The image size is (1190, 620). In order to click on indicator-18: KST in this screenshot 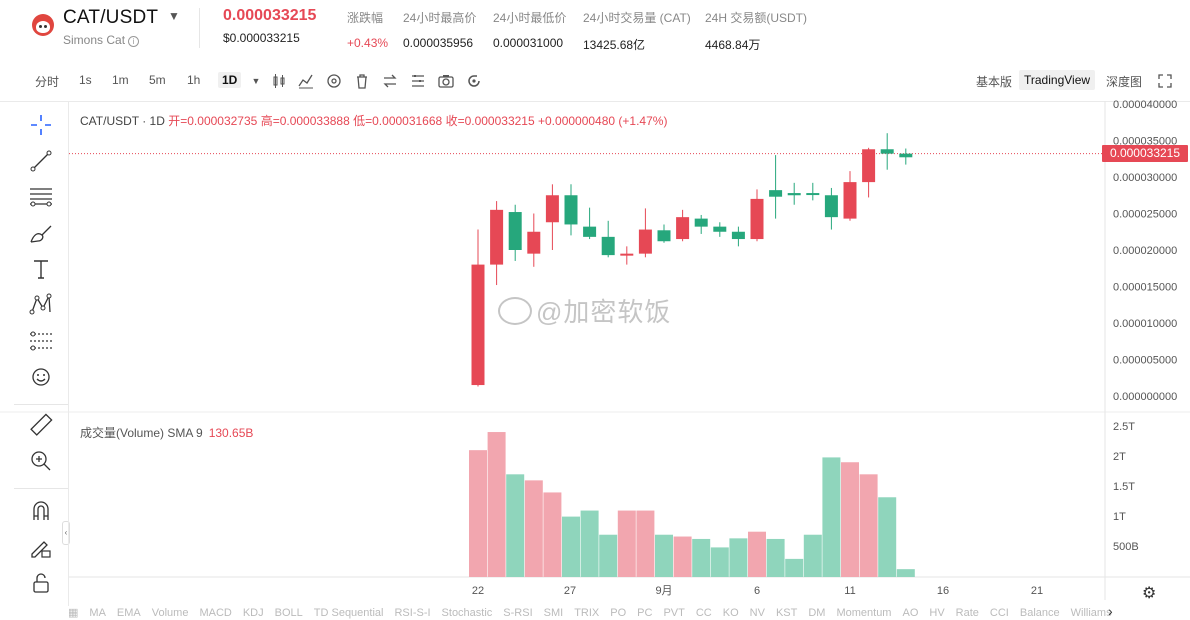, I will do `click(786, 613)`.